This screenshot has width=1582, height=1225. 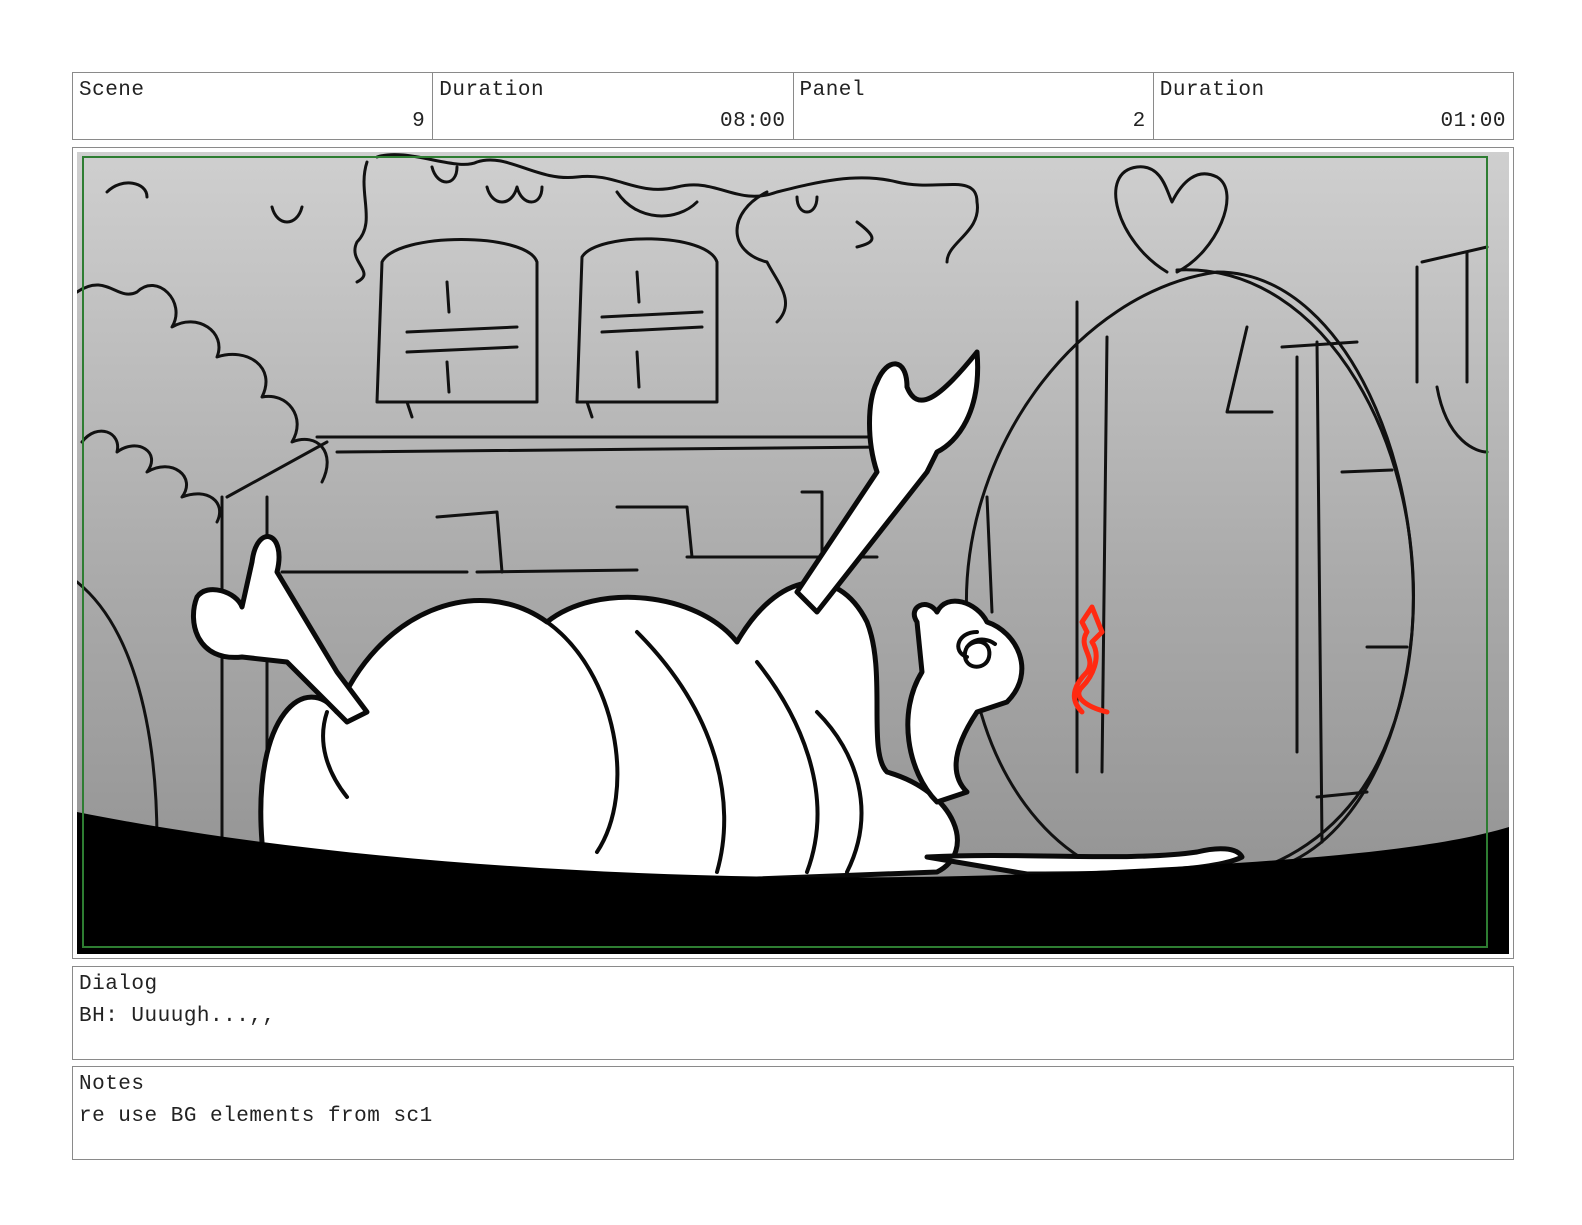 What do you see at coordinates (974, 106) in the screenshot?
I see `panel-cell: Panel 2` at bounding box center [974, 106].